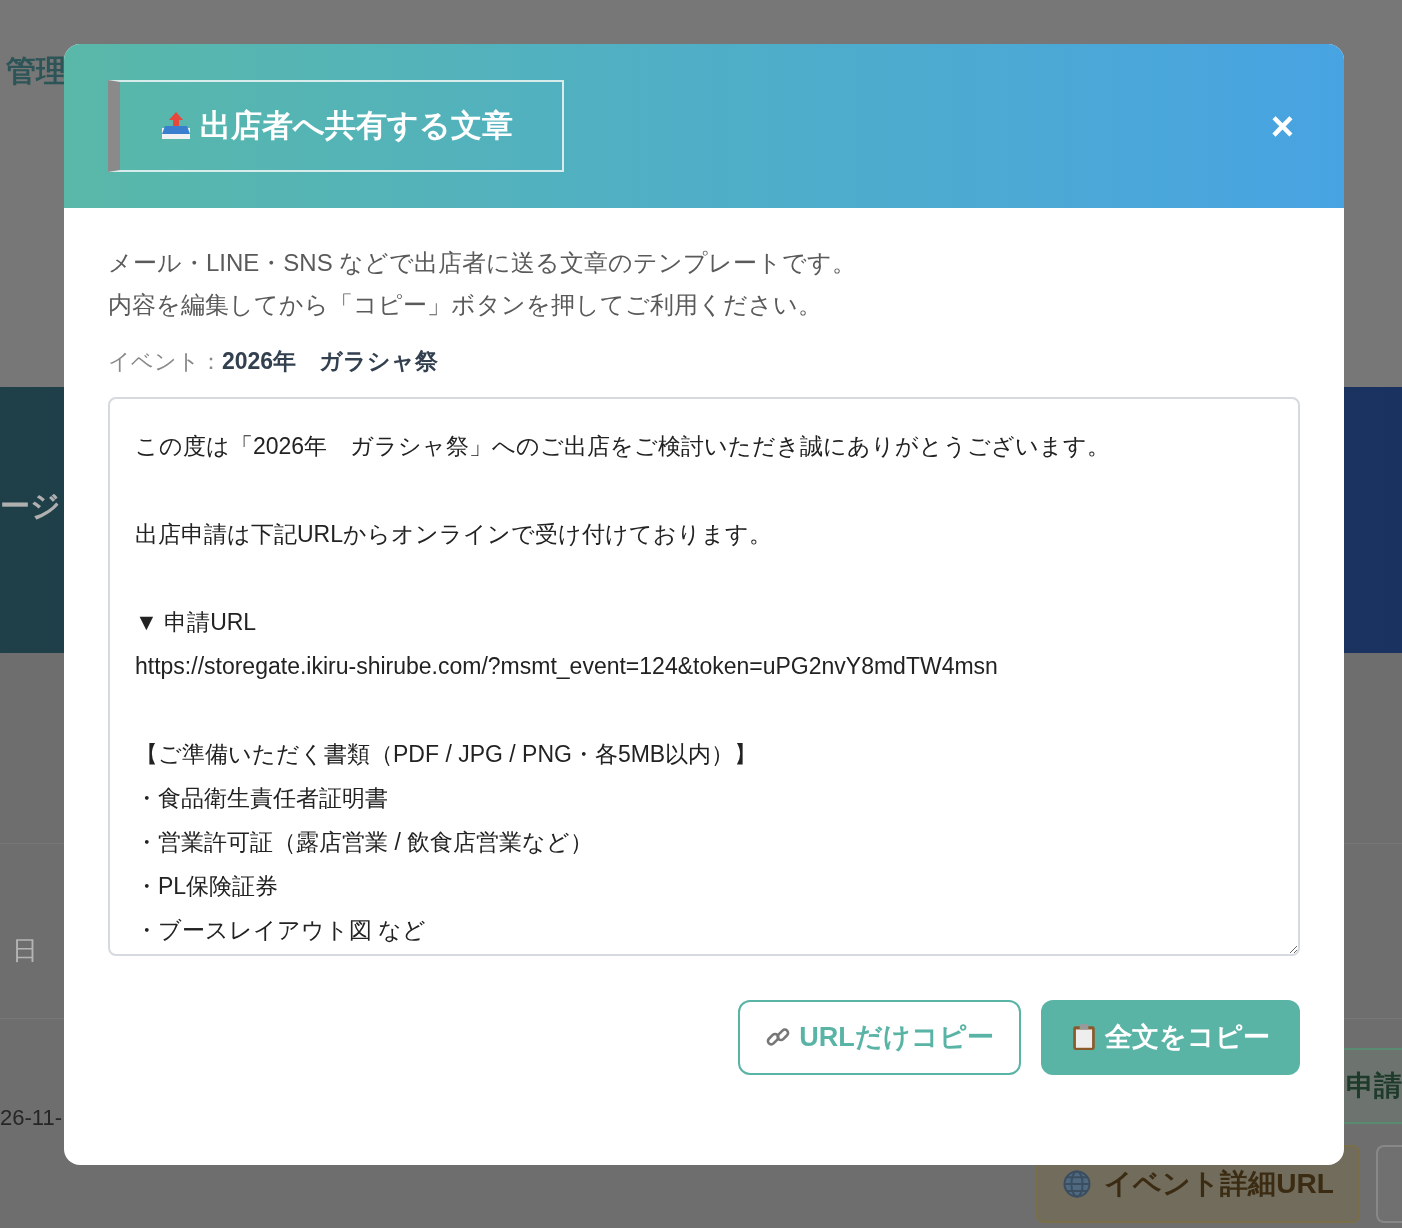 The height and width of the screenshot is (1228, 1402). I want to click on secondary-button, so click(1389, 1184).